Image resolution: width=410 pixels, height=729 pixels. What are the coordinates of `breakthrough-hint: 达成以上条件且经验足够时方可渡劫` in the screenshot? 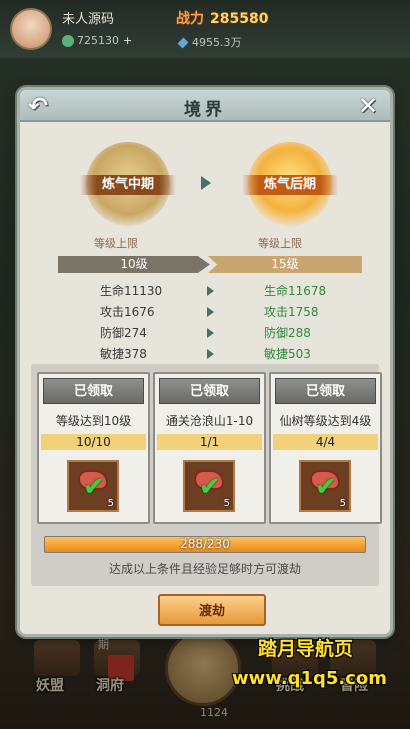 It's located at (204, 569).